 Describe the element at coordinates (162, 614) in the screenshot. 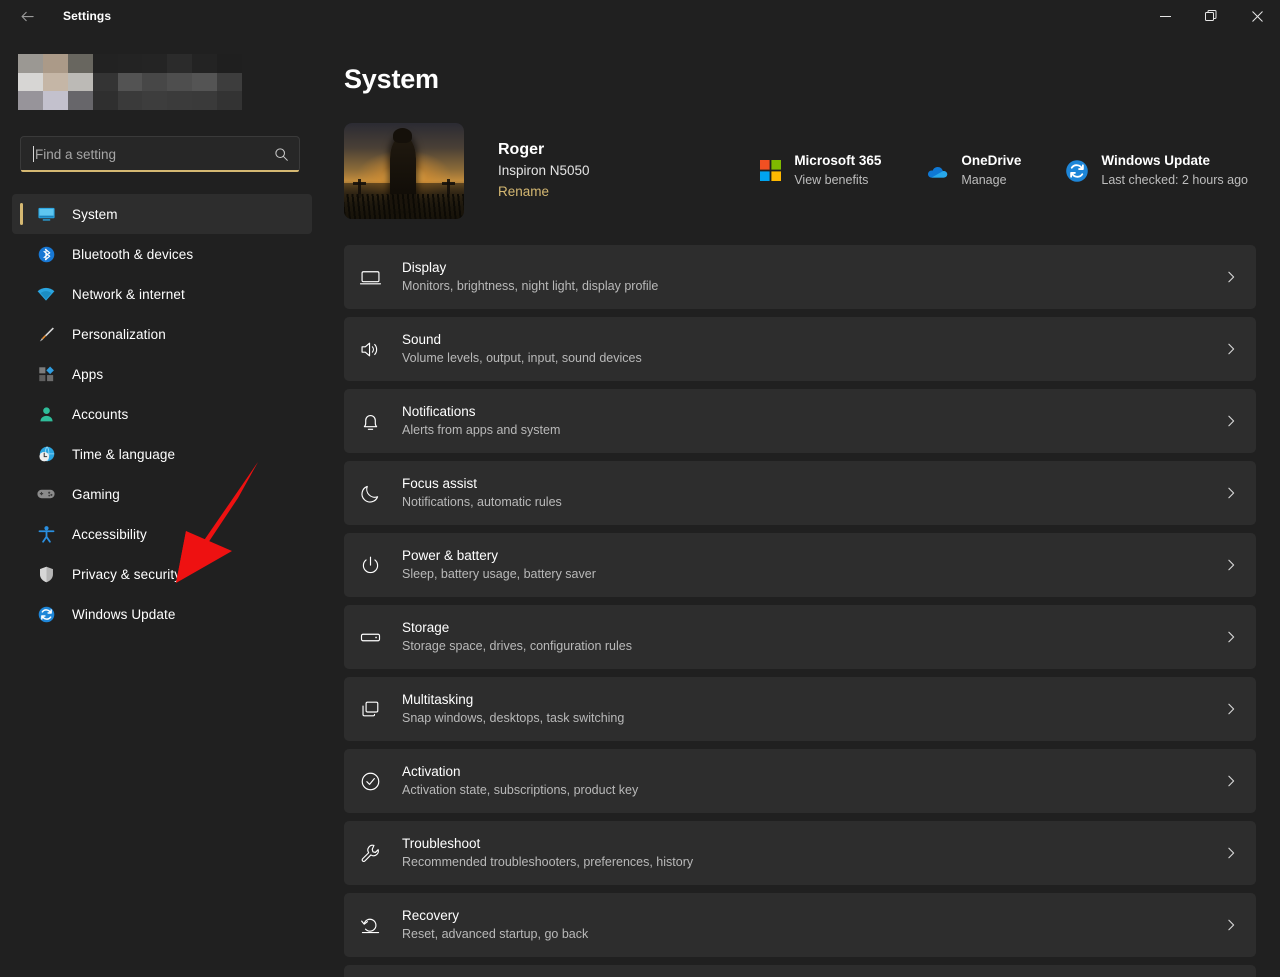

I see `sidebar-item-windows-update: Windows Update` at that location.